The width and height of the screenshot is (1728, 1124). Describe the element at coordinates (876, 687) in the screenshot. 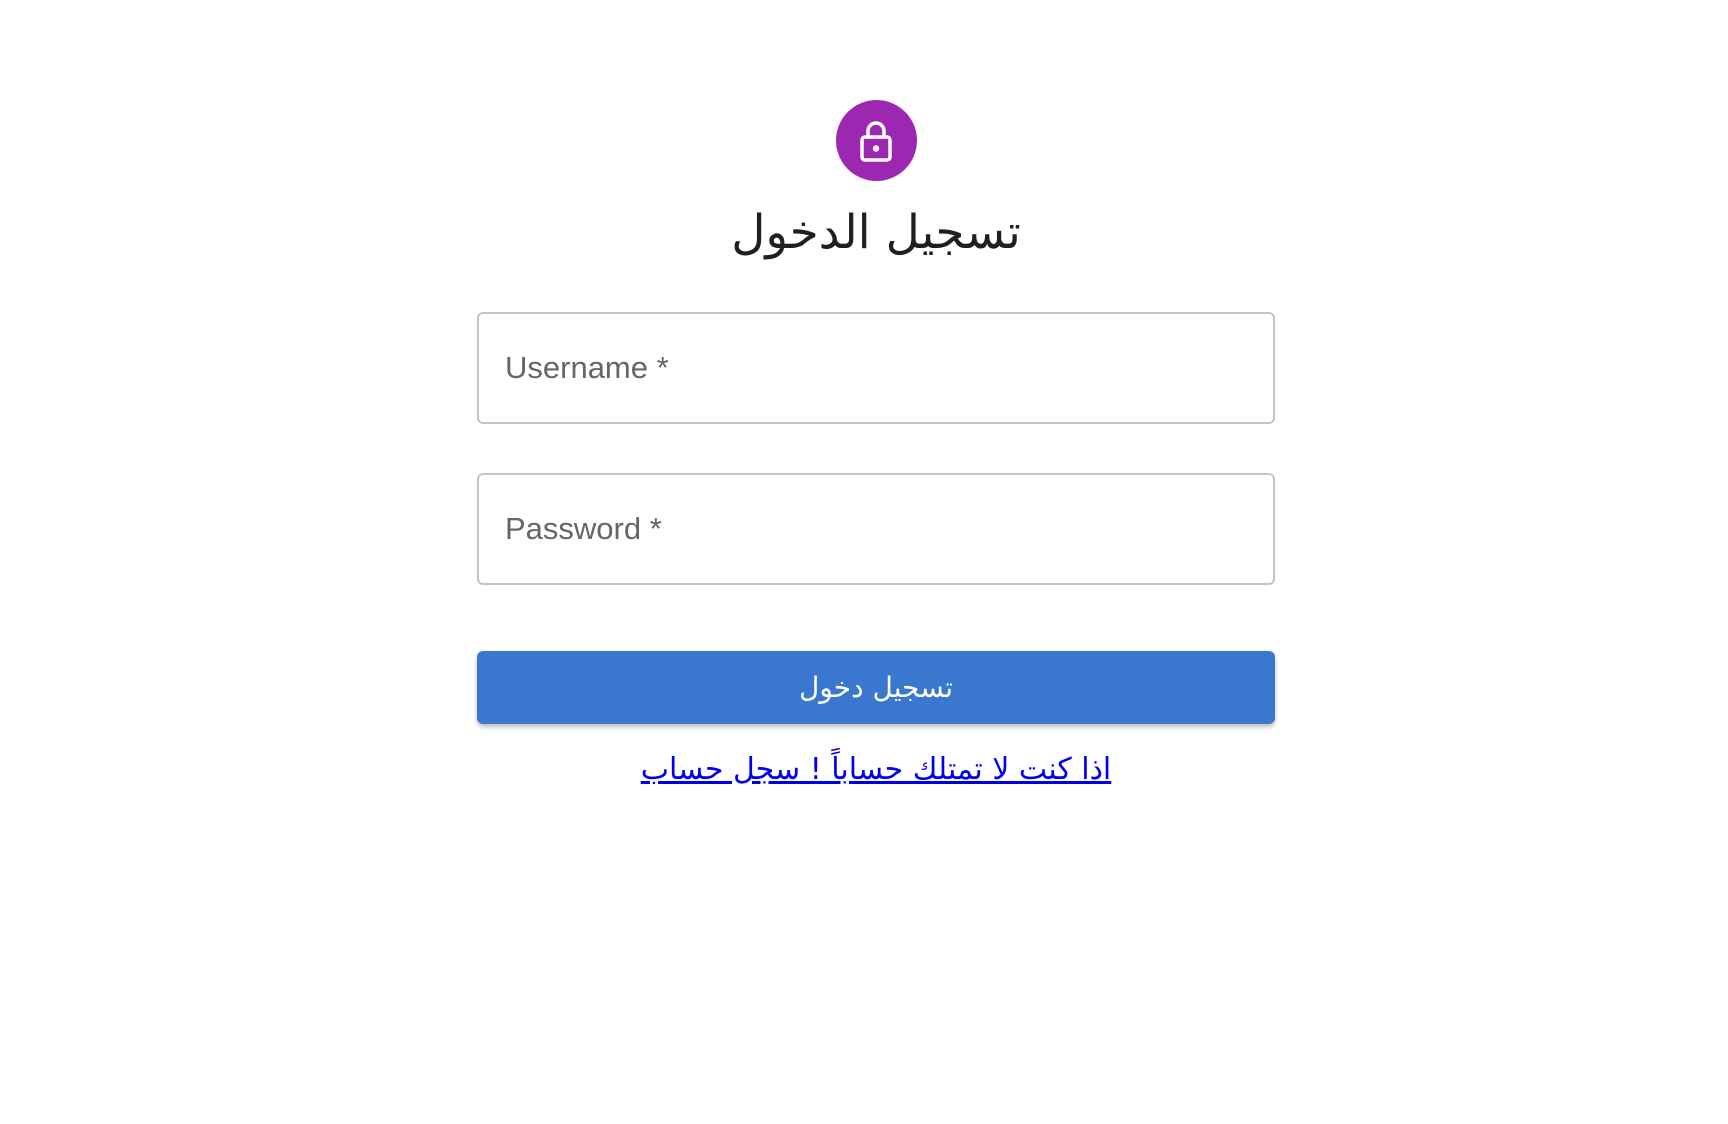

I see `login-button: تسجيل دخول` at that location.